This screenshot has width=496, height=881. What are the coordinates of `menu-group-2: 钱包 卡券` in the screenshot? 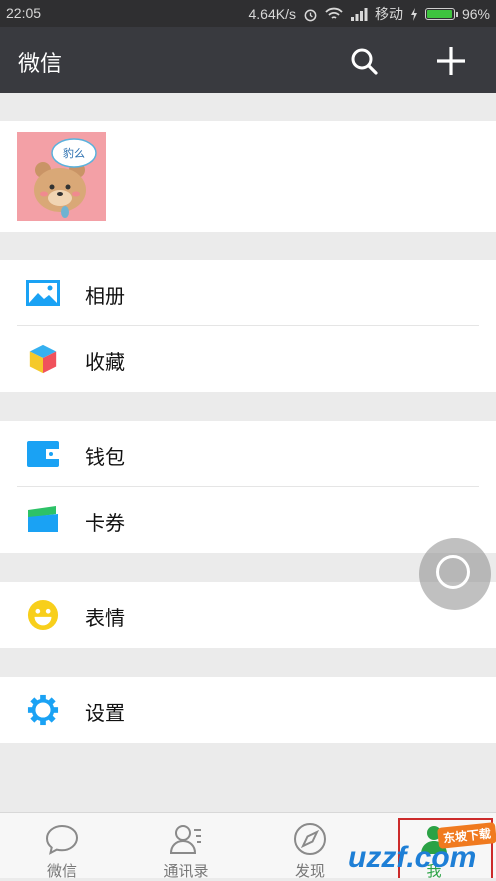 It's located at (248, 487).